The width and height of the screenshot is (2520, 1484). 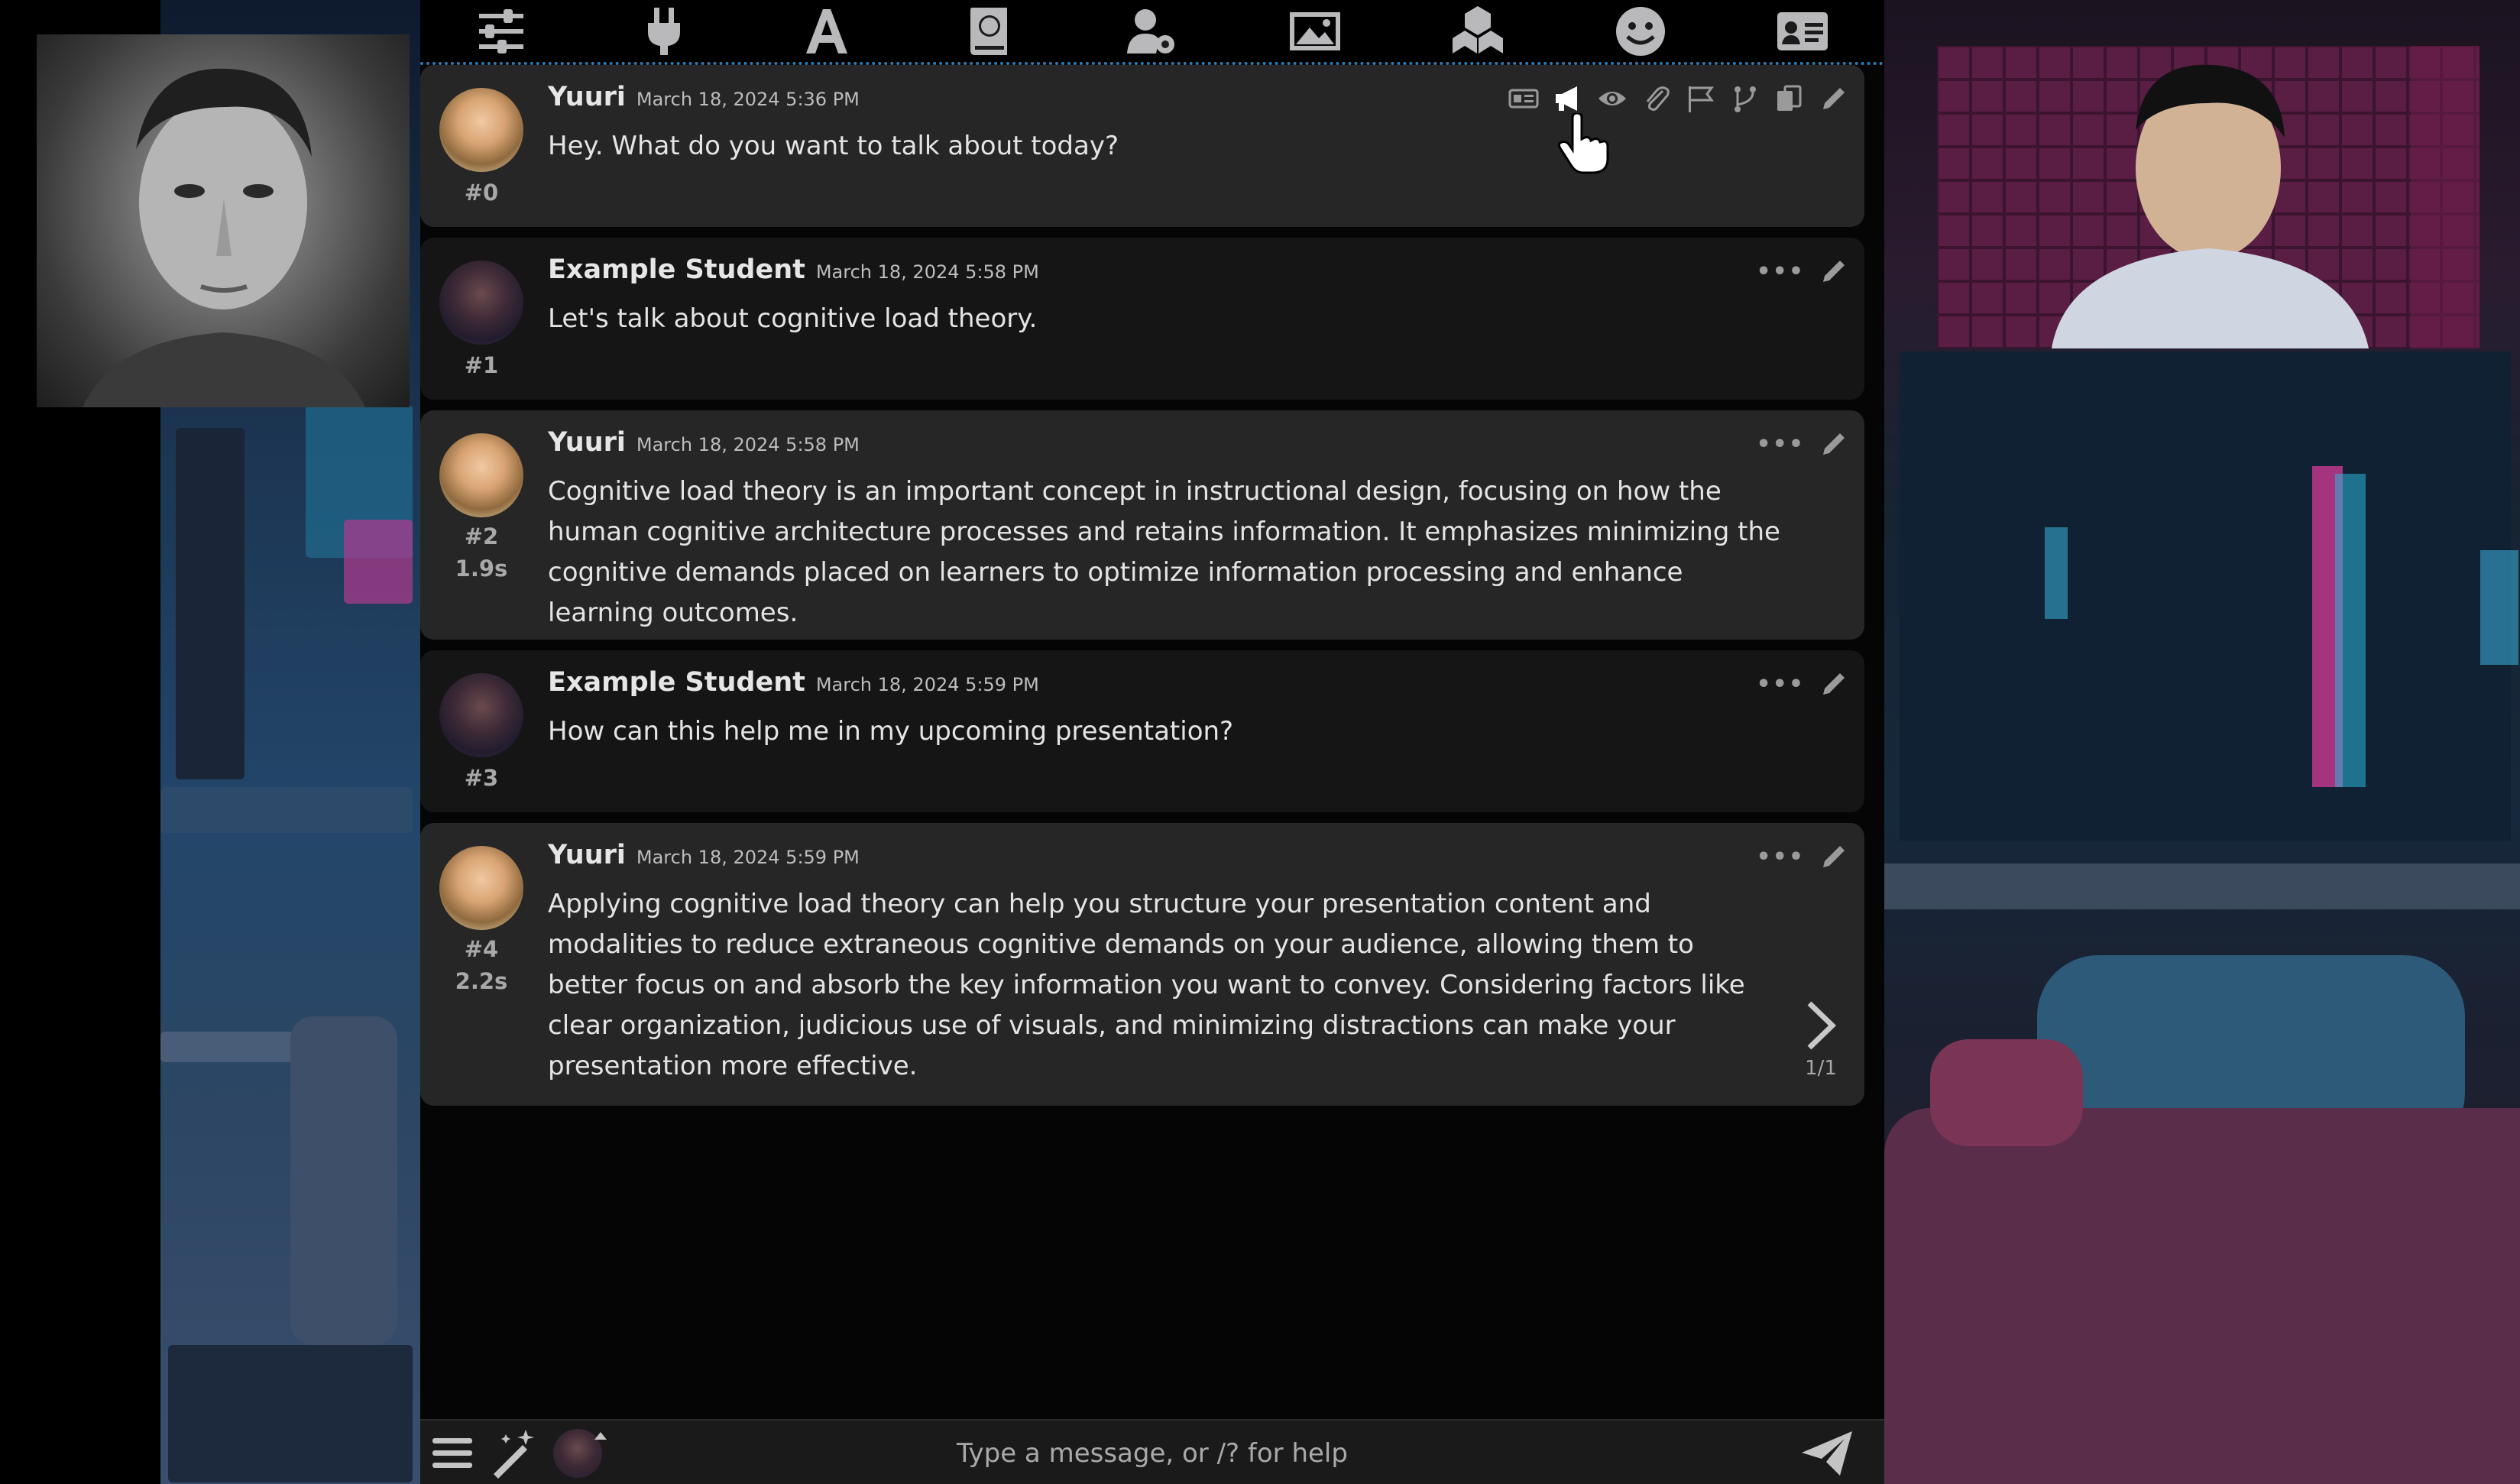 I want to click on magic-wand-icon, so click(x=514, y=1454).